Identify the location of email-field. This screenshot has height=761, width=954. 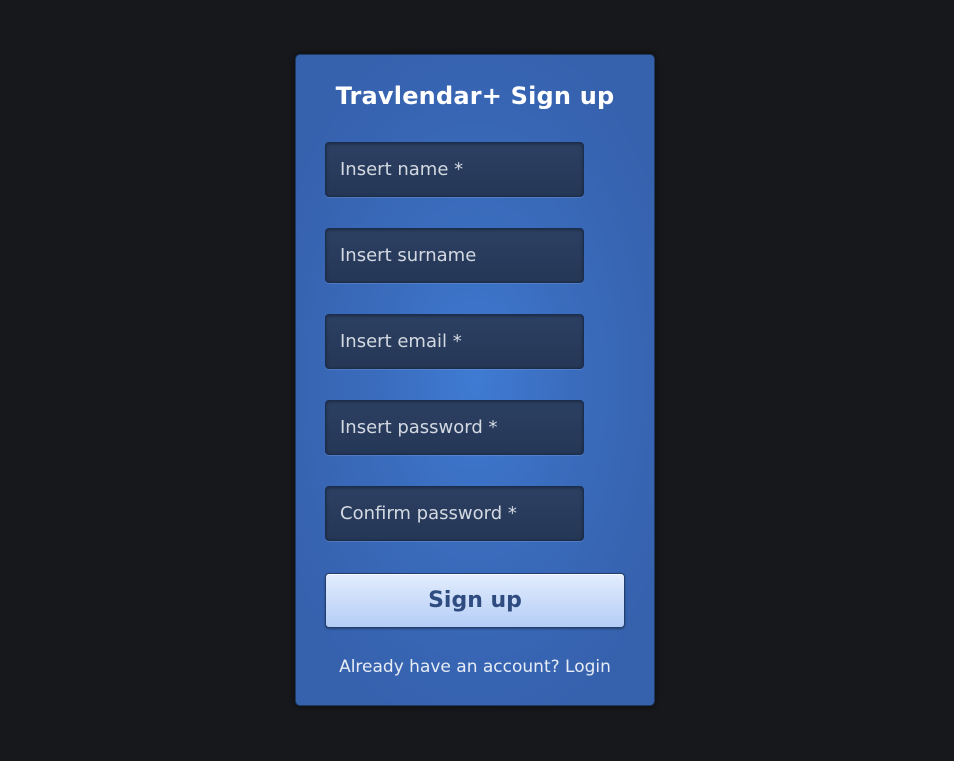
(454, 341).